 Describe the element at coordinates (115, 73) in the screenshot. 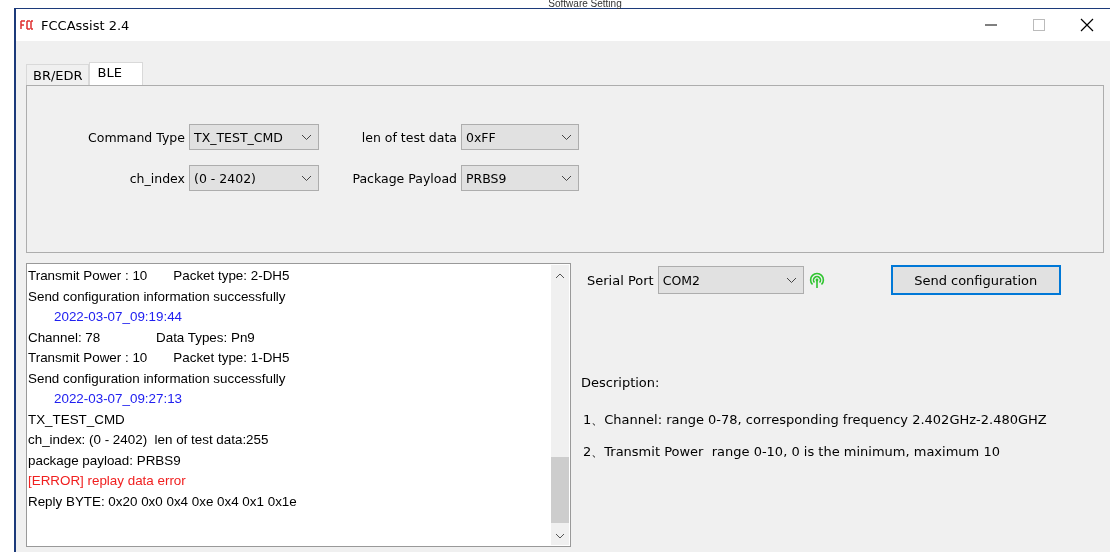

I see `tab: BLE` at that location.